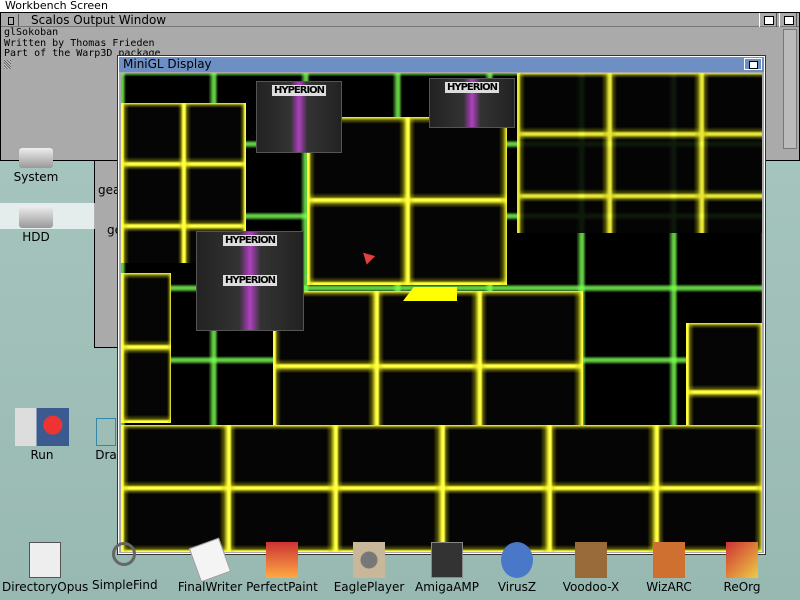  Describe the element at coordinates (124, 554) in the screenshot. I see `magnifier-icon` at that location.